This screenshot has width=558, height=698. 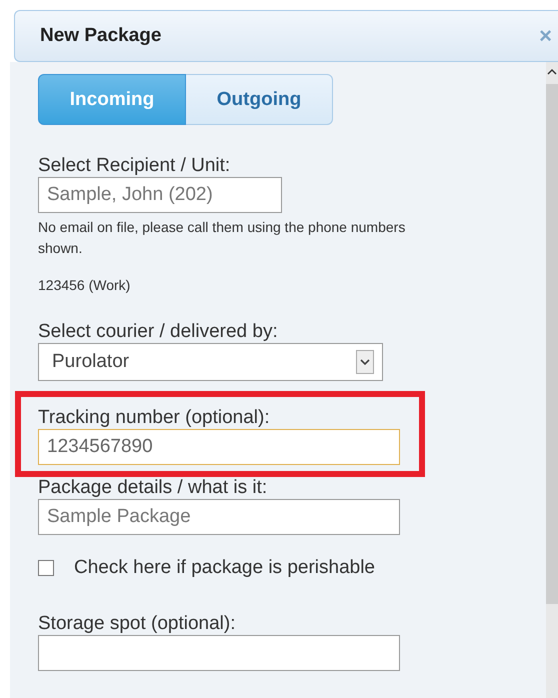 What do you see at coordinates (101, 36) in the screenshot?
I see `dialog-title: New Package` at bounding box center [101, 36].